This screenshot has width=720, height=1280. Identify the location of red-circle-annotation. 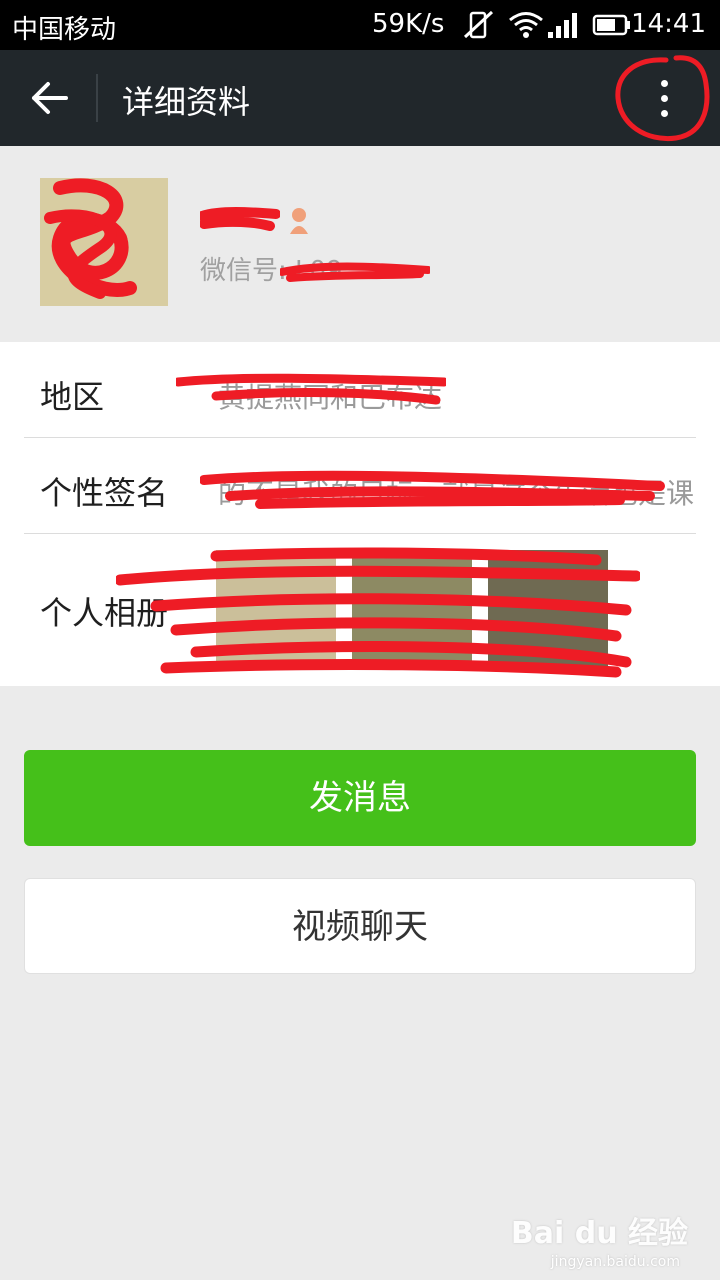
(662, 98).